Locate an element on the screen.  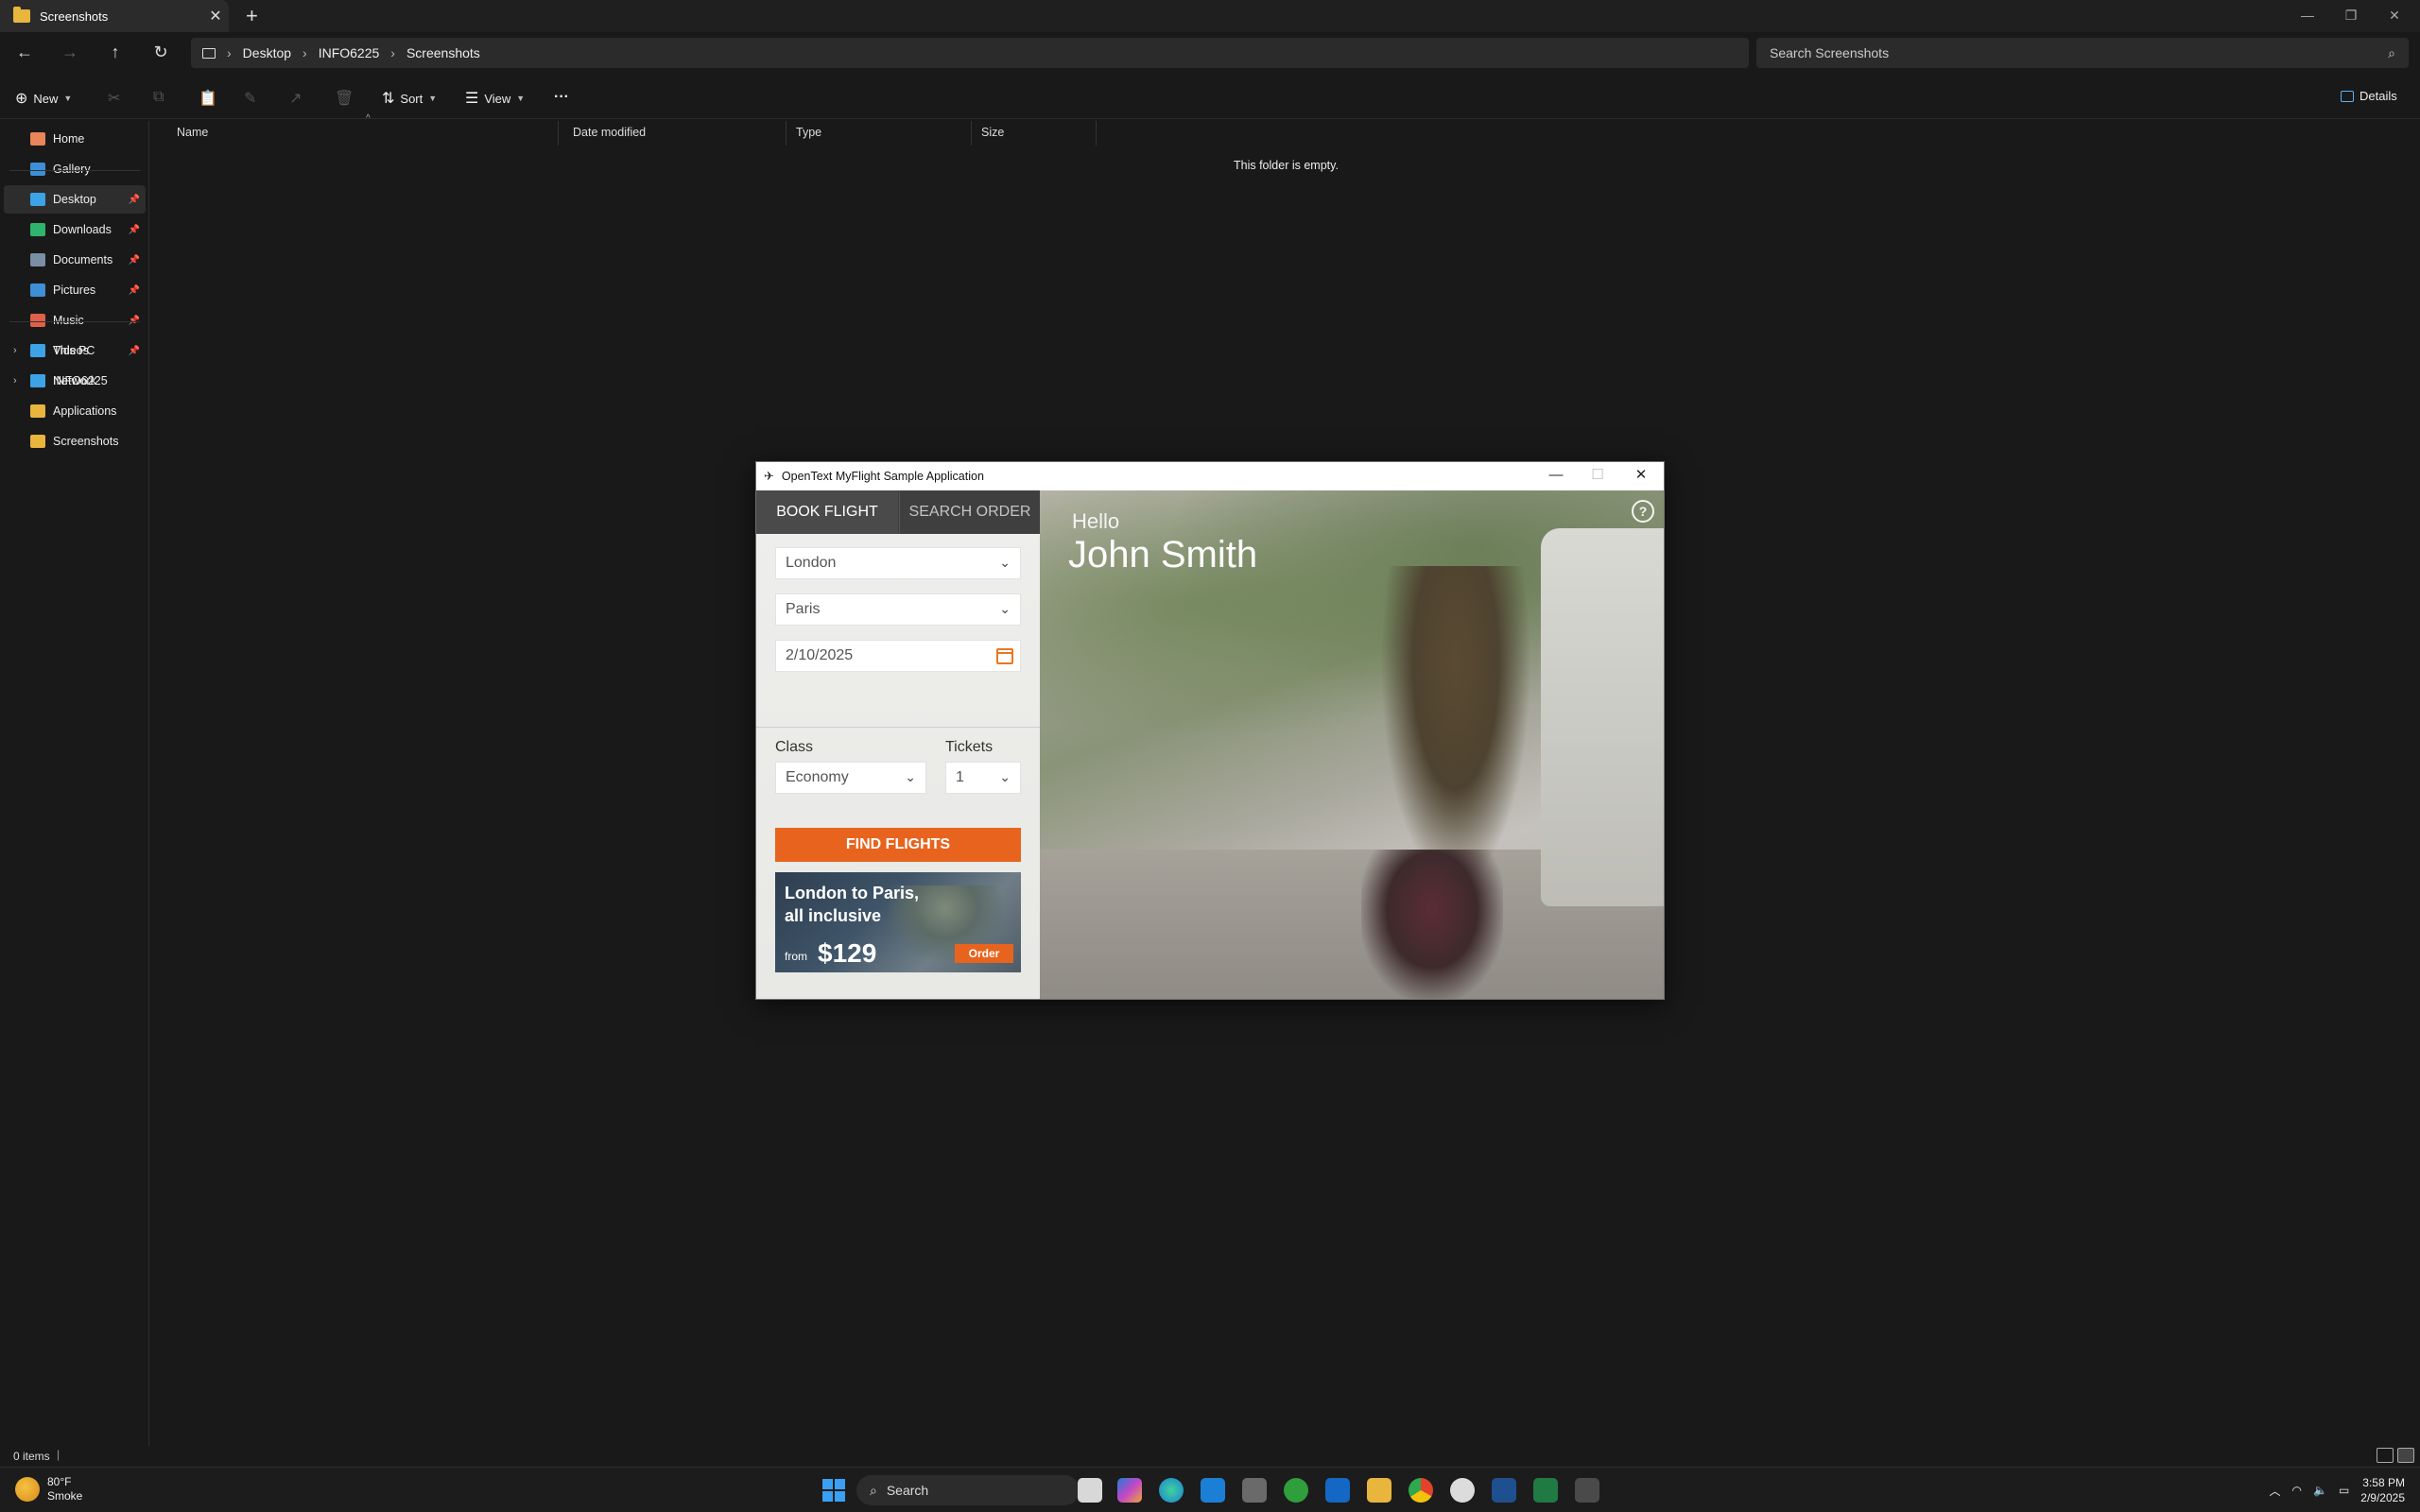
sidebar-item-music: Music 📌 is located at coordinates (75, 320).